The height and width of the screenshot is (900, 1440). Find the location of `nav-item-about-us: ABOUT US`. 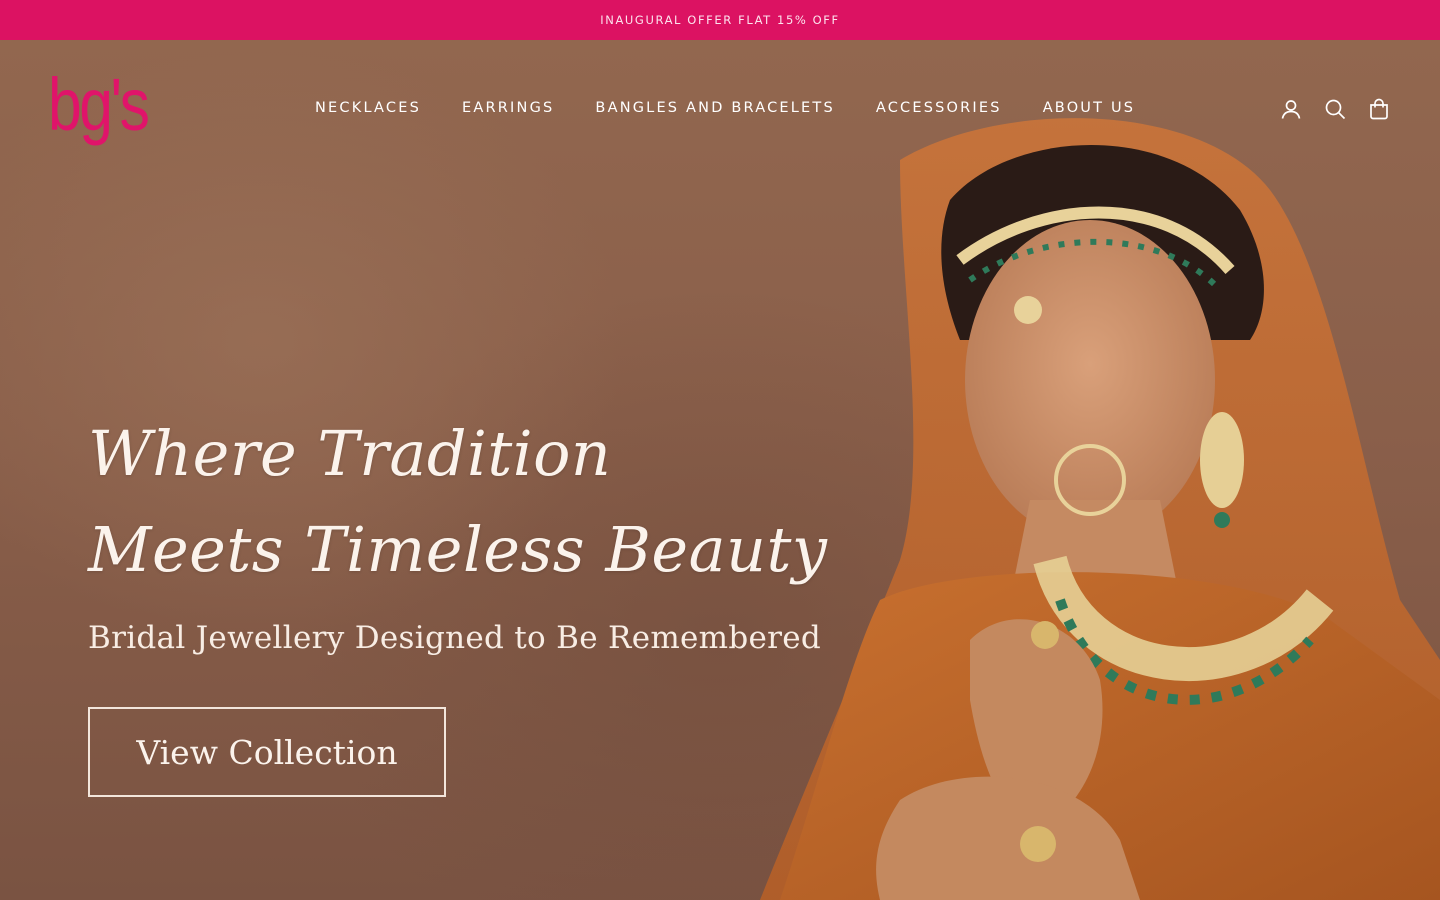

nav-item-about-us: ABOUT US is located at coordinates (1089, 108).